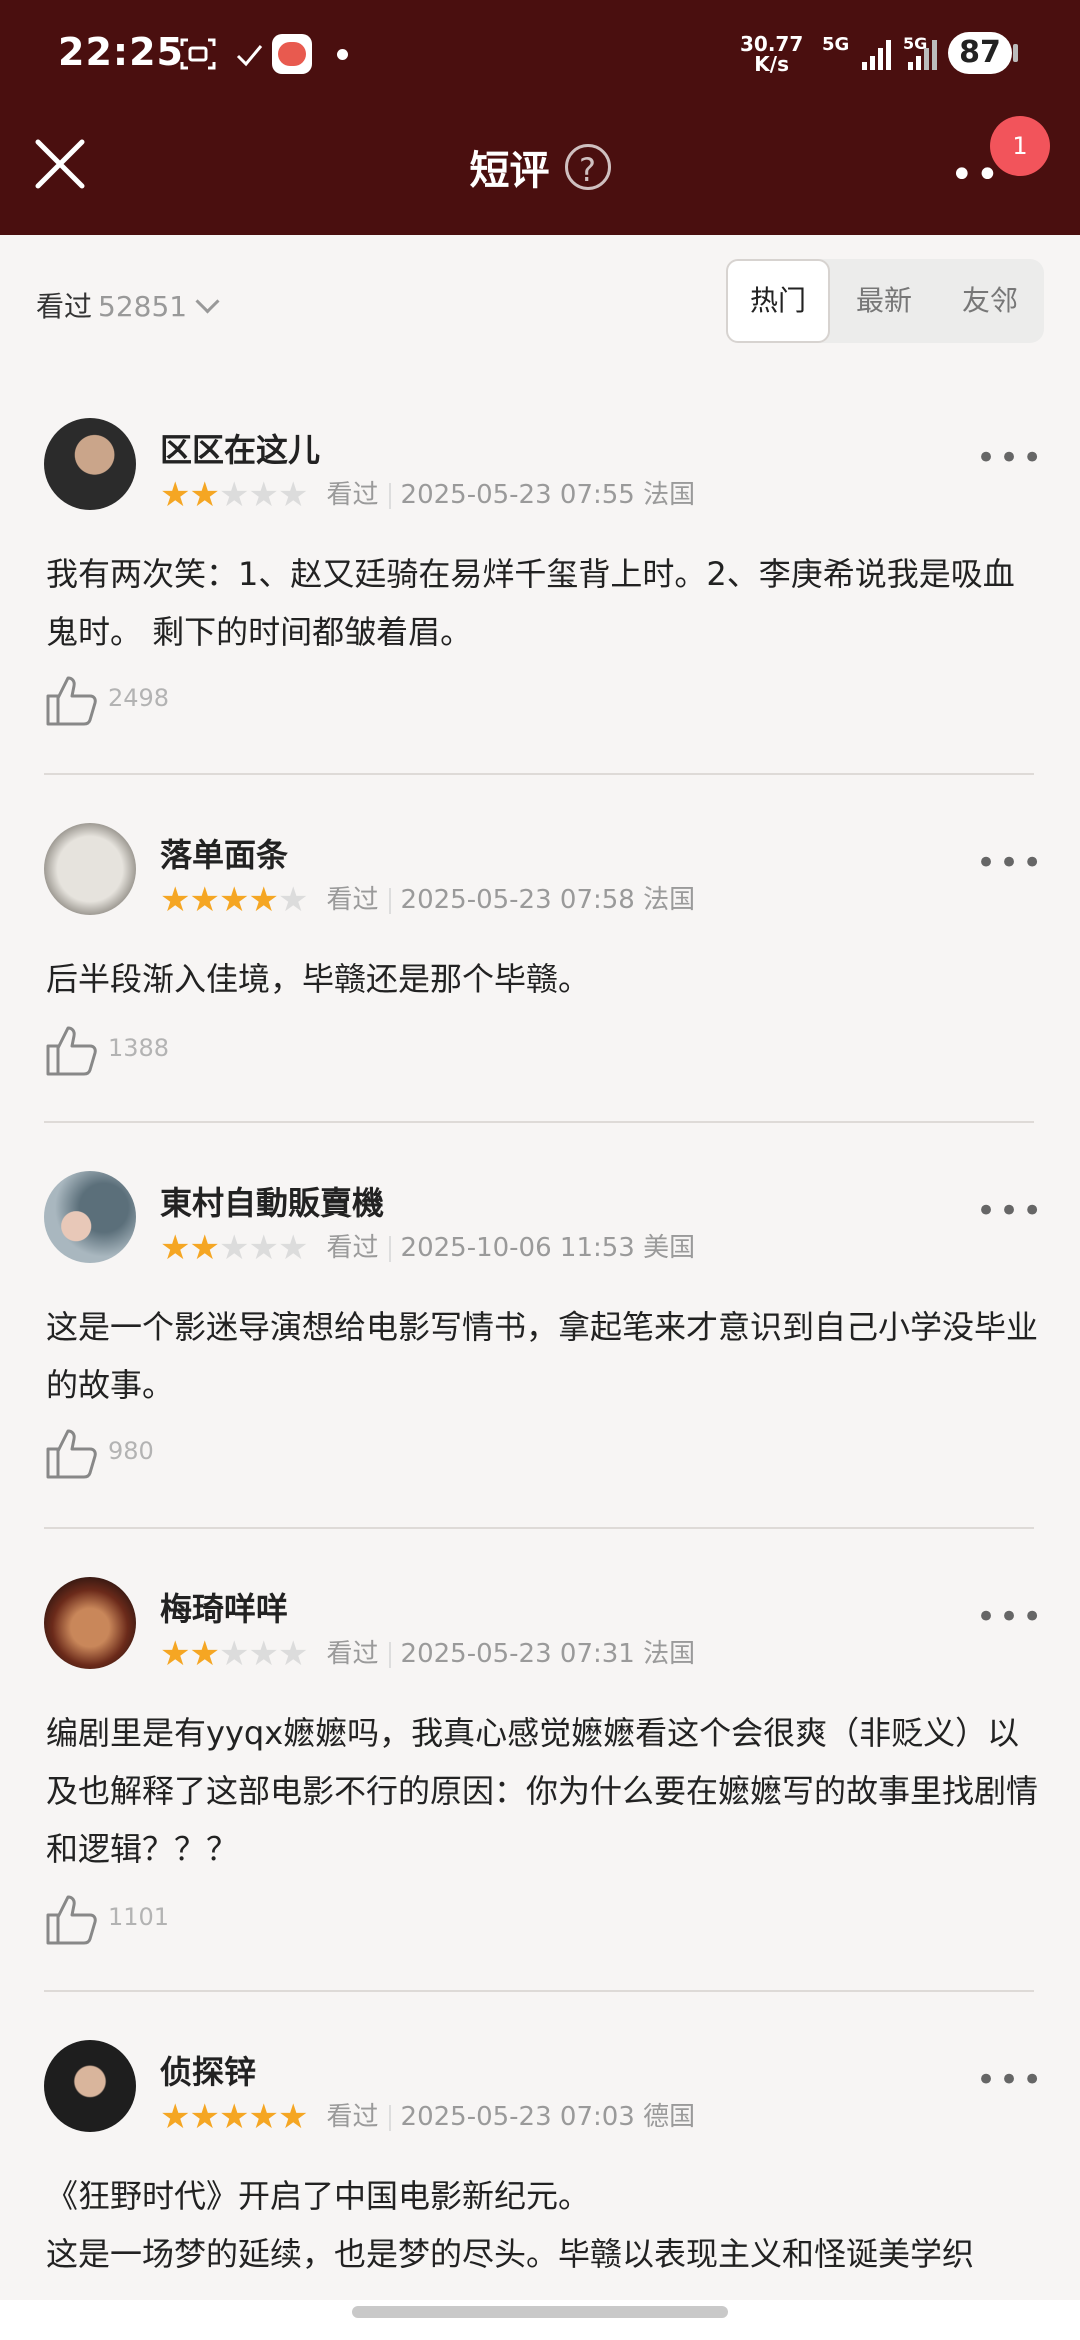  What do you see at coordinates (139, 698) in the screenshot?
I see `like-count: 2498` at bounding box center [139, 698].